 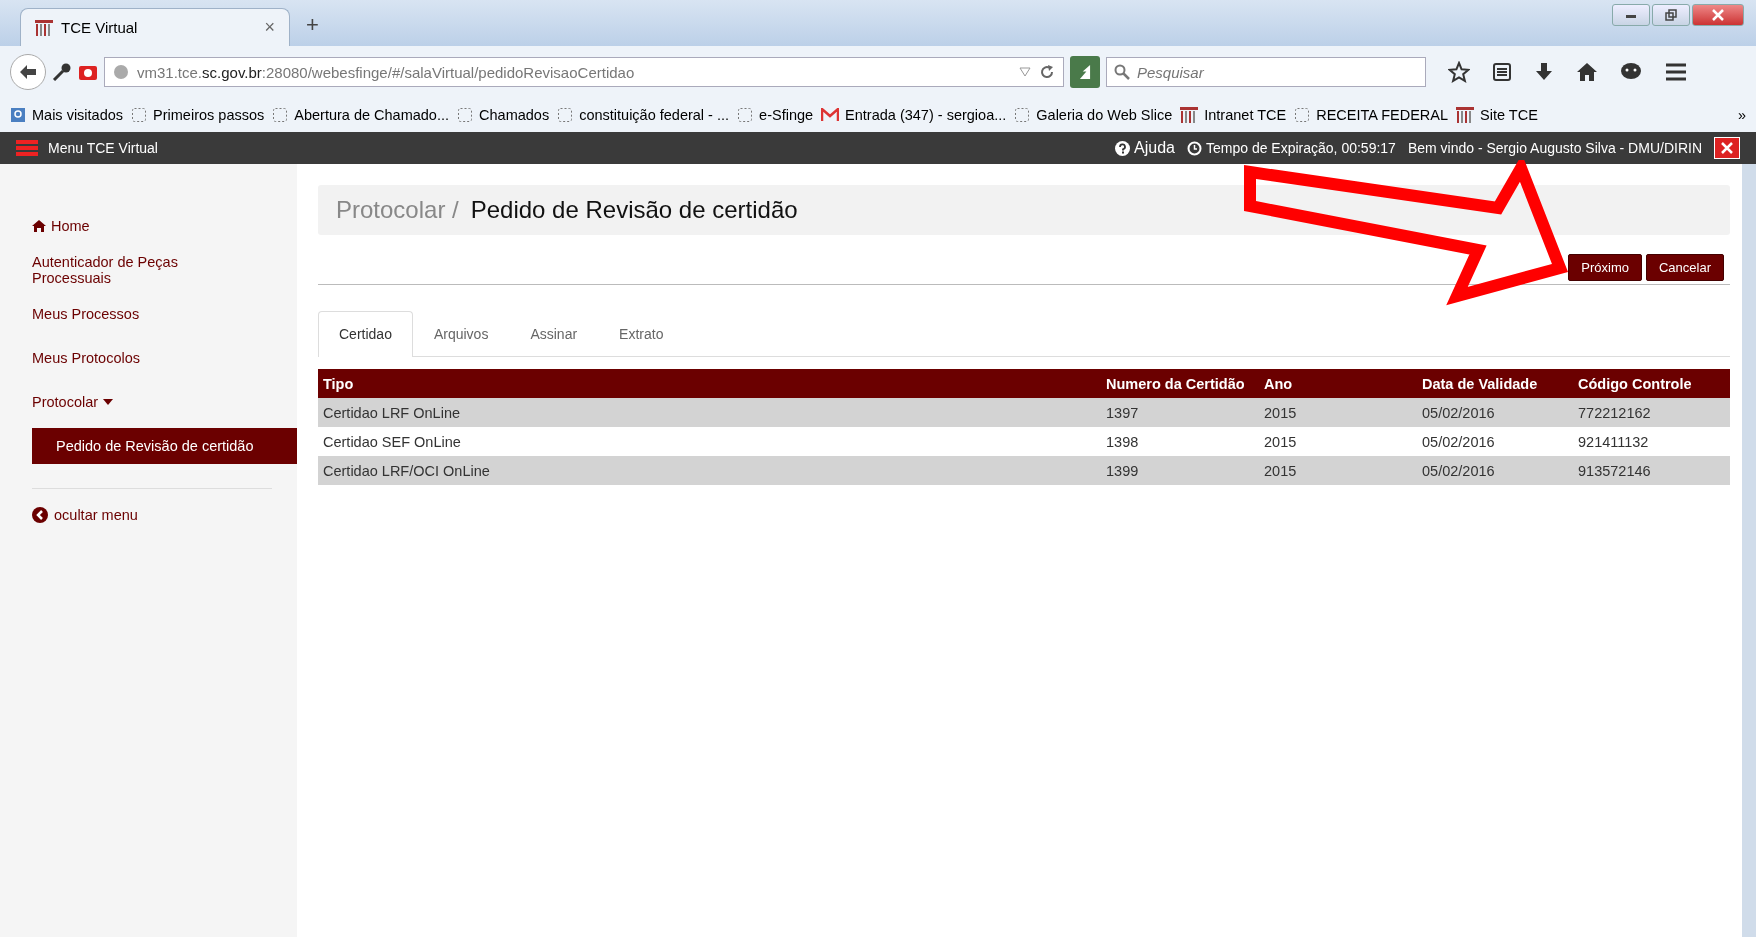 I want to click on chat-icon, so click(x=1631, y=72).